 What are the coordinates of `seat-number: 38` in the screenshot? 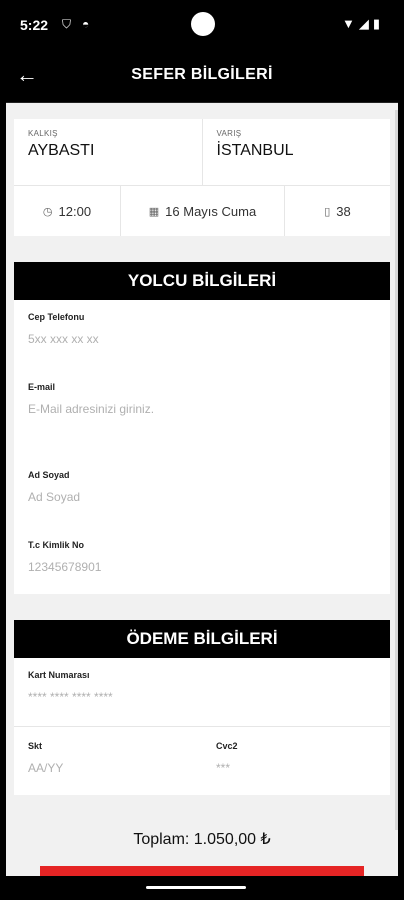 It's located at (343, 211).